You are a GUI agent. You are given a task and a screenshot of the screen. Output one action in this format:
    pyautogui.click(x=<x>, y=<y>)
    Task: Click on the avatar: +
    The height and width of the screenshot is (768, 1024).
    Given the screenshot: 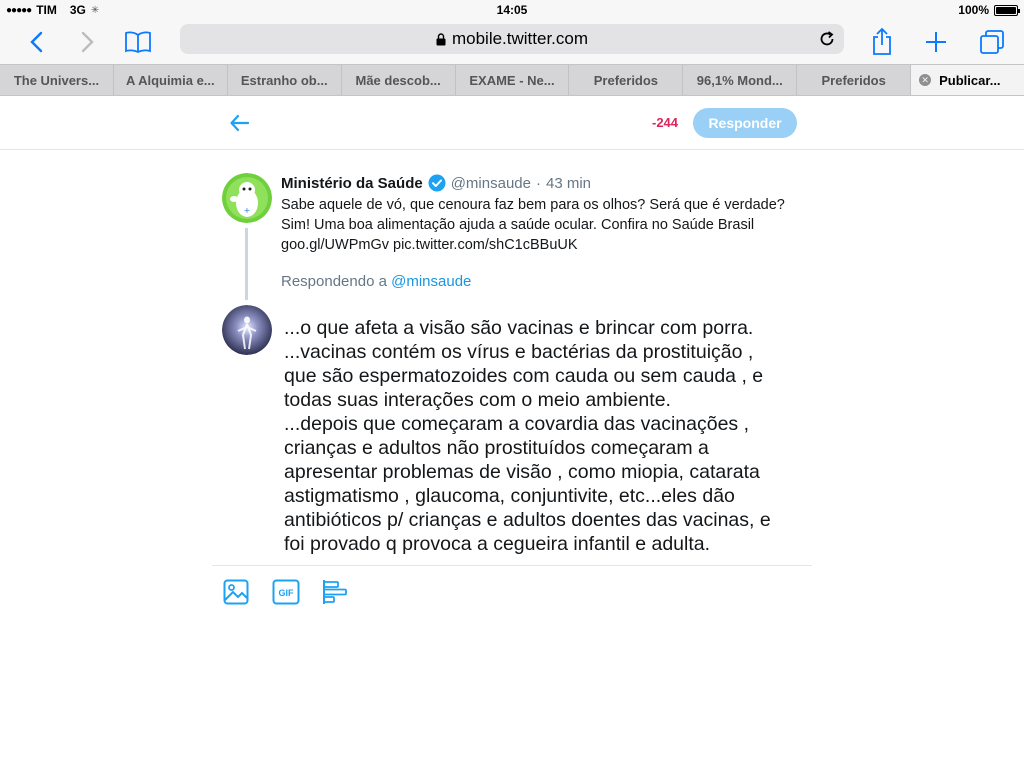 What is the action you would take?
    pyautogui.click(x=247, y=198)
    